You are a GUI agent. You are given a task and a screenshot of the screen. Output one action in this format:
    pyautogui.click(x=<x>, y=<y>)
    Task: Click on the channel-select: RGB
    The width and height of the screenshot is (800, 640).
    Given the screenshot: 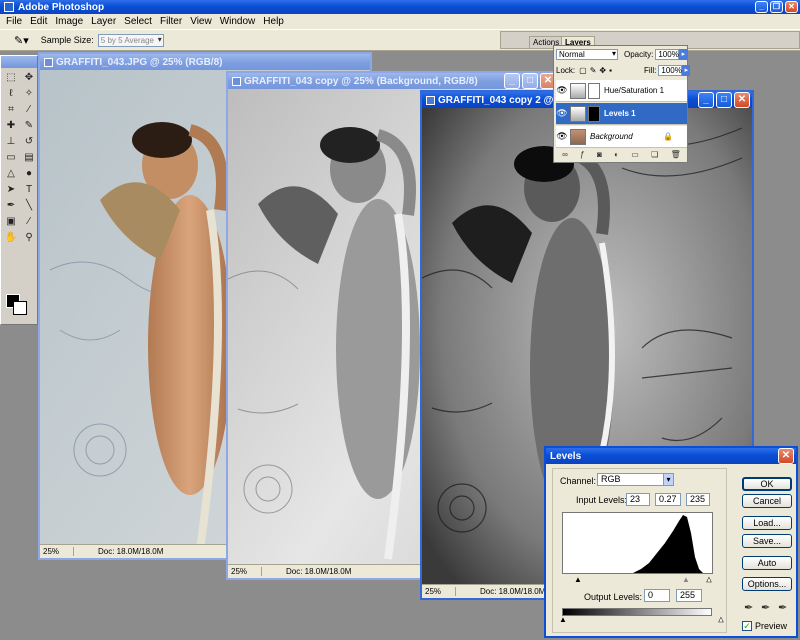 What is the action you would take?
    pyautogui.click(x=635, y=479)
    